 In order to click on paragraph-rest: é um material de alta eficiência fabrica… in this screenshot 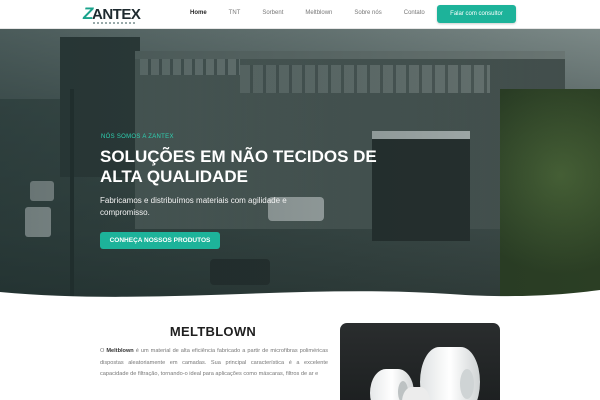, I will do `click(214, 362)`.